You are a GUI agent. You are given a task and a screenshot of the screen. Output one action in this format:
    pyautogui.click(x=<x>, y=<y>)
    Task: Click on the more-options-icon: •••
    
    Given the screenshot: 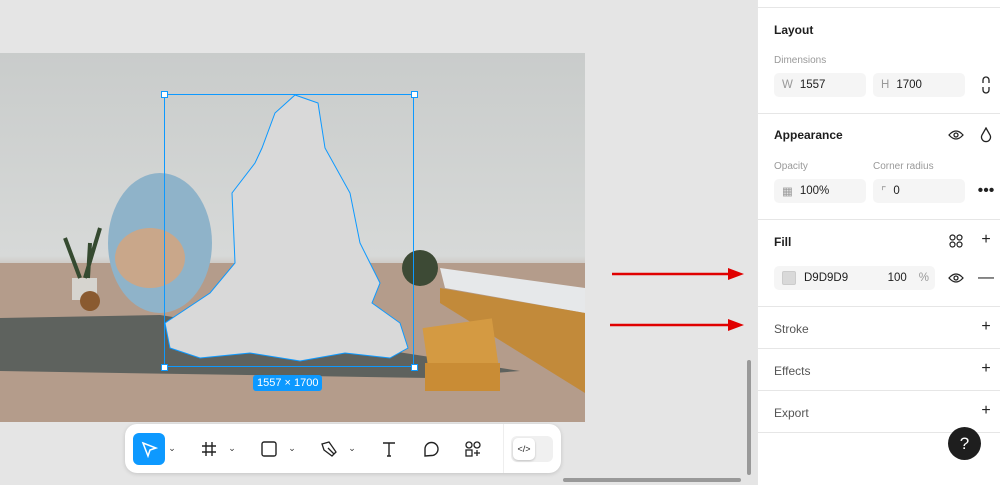 What is the action you would take?
    pyautogui.click(x=986, y=191)
    